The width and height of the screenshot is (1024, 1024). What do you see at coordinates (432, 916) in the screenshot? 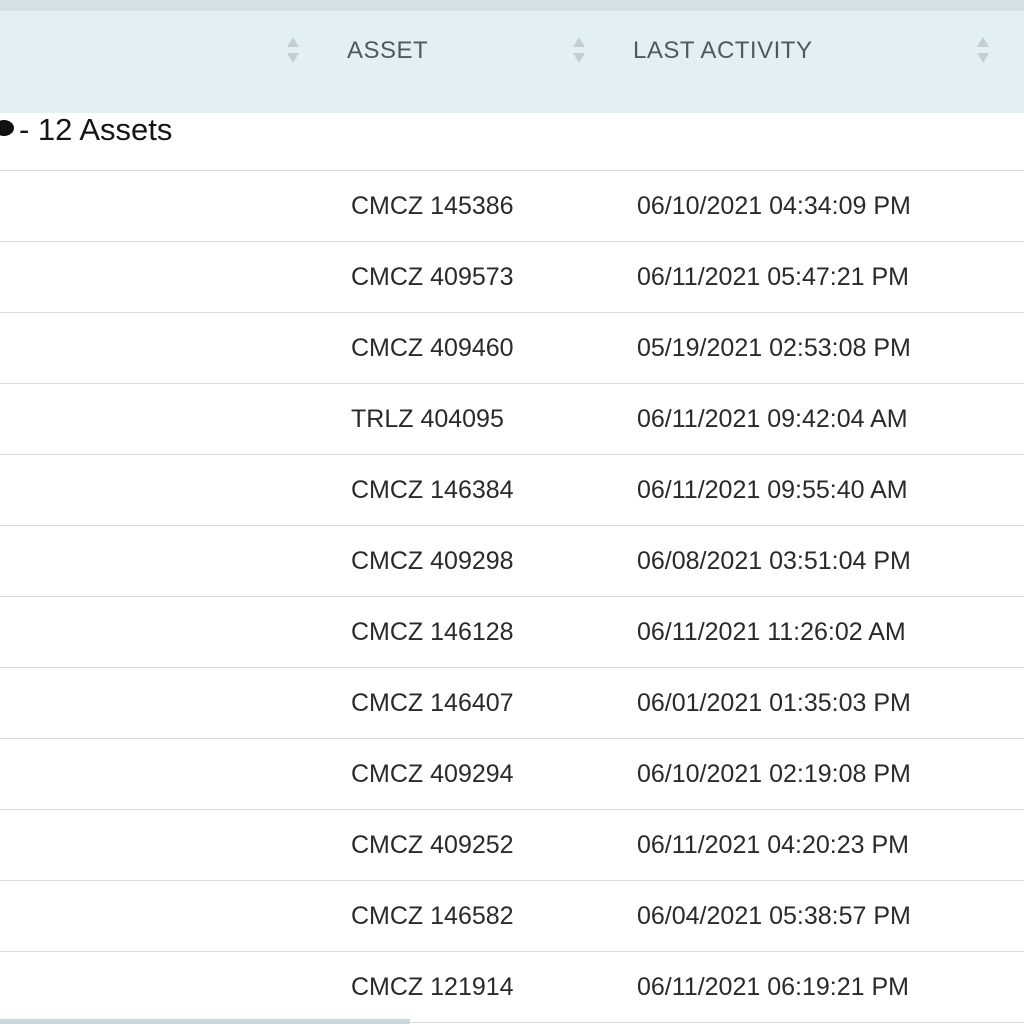
I see `asset-cell: CMCZ 146582` at bounding box center [432, 916].